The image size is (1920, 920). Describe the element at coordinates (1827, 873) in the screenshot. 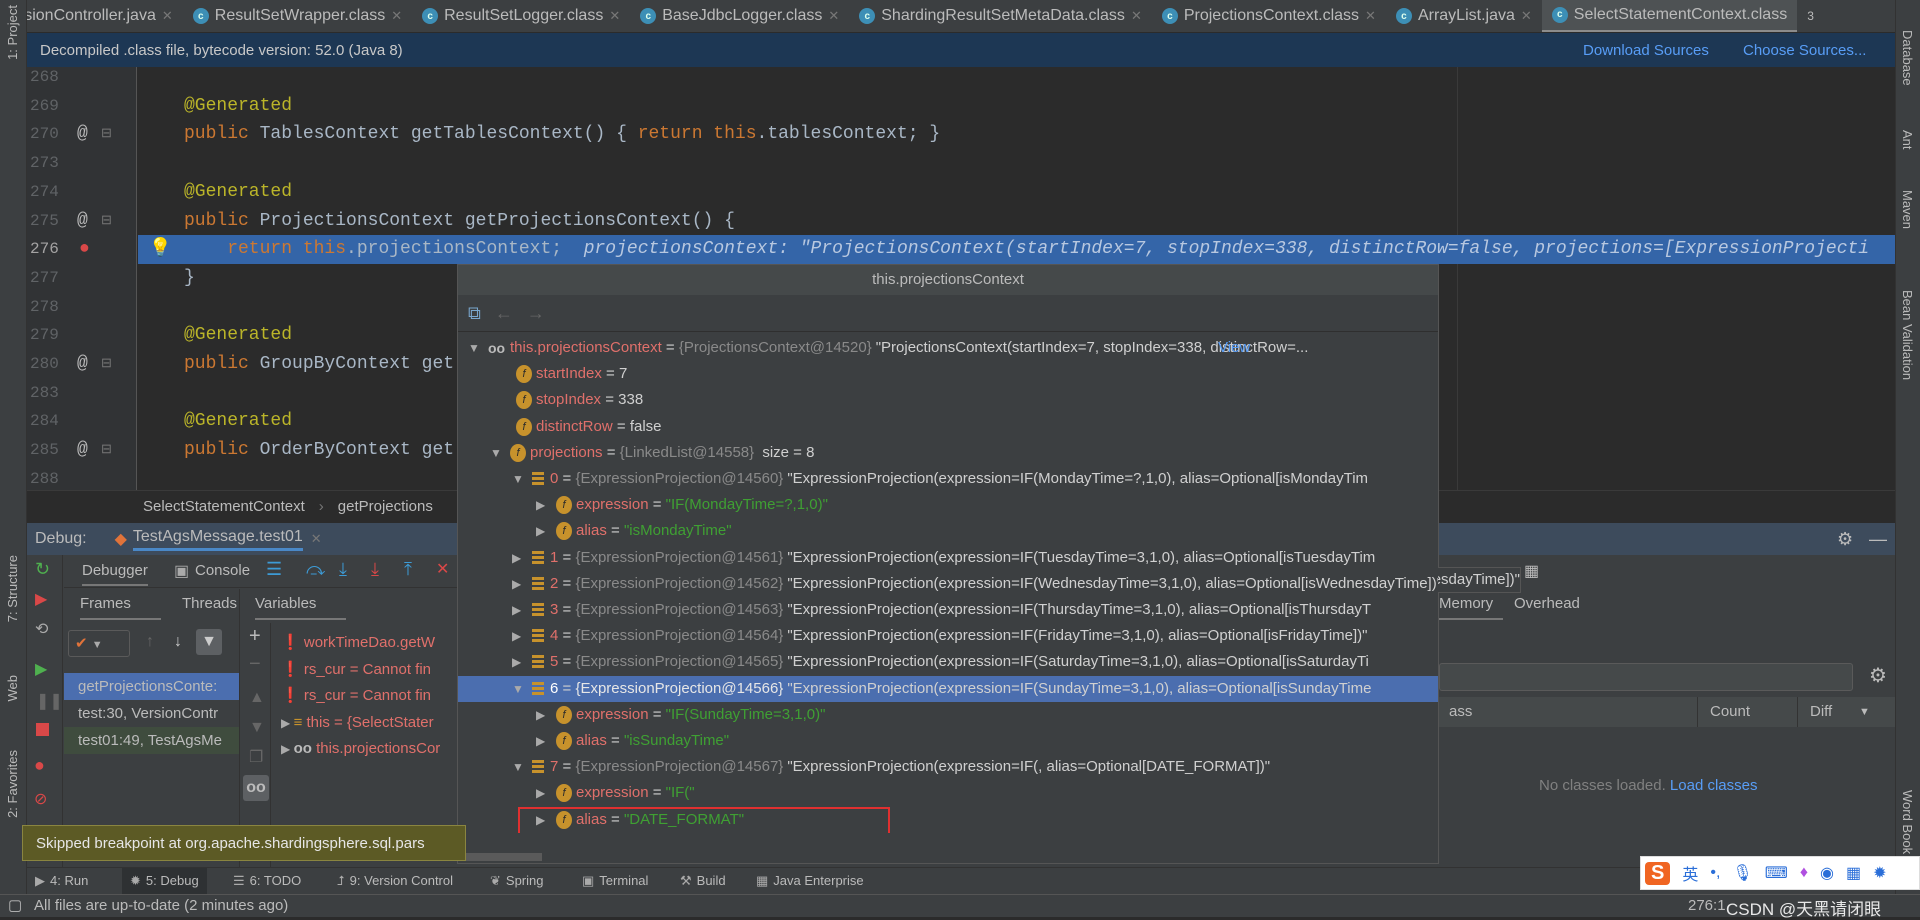

I see `game-icon: ◉` at that location.